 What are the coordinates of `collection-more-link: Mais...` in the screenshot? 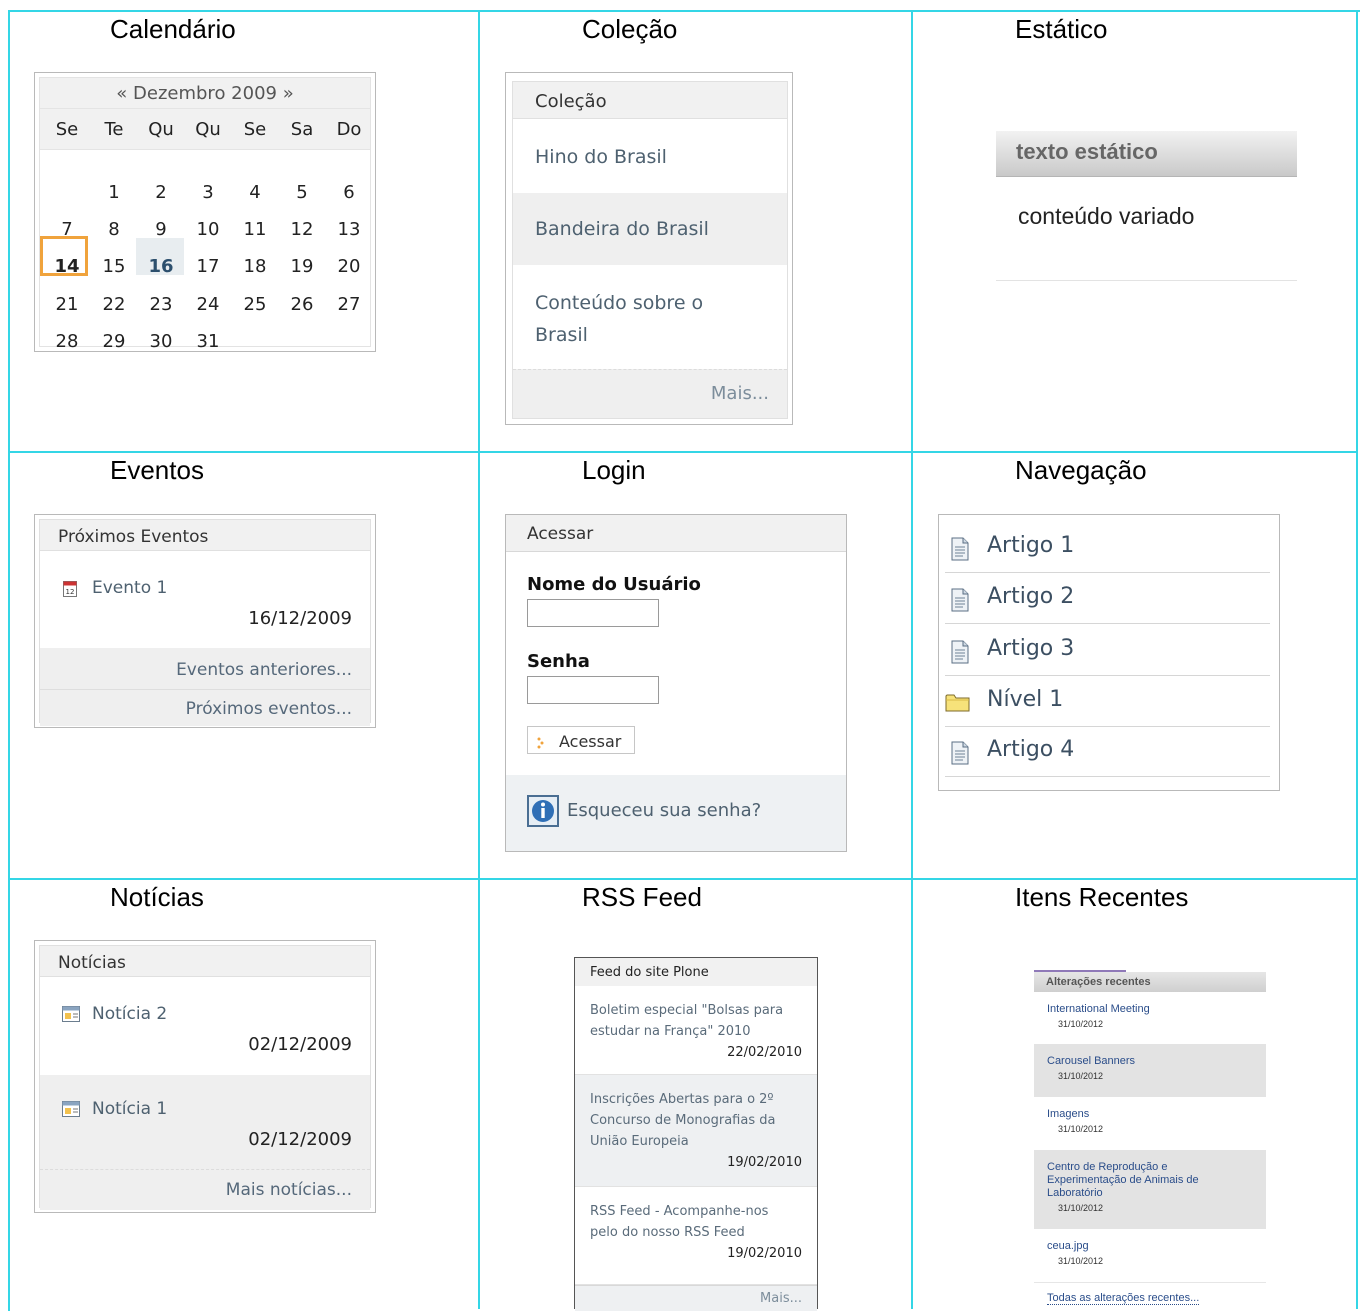 It's located at (740, 393).